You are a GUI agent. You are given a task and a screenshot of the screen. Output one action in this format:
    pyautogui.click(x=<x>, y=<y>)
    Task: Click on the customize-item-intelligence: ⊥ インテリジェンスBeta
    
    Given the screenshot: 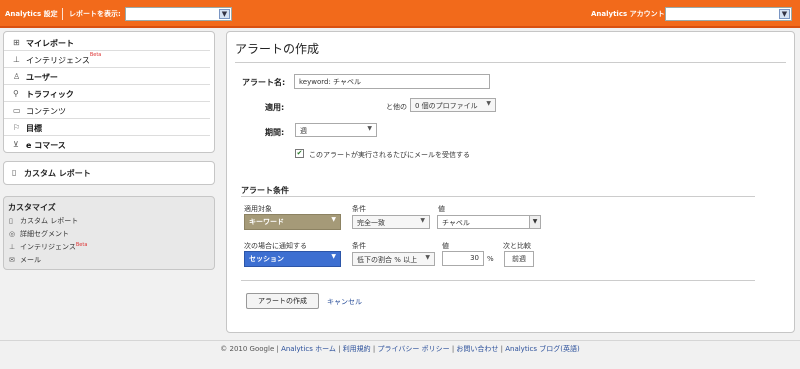 What is the action you would take?
    pyautogui.click(x=48, y=247)
    